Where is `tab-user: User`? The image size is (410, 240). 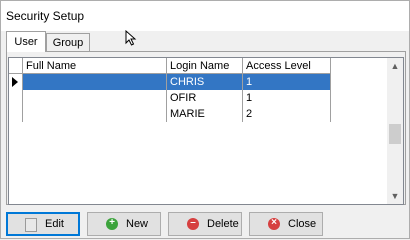 tab-user: User is located at coordinates (26, 41).